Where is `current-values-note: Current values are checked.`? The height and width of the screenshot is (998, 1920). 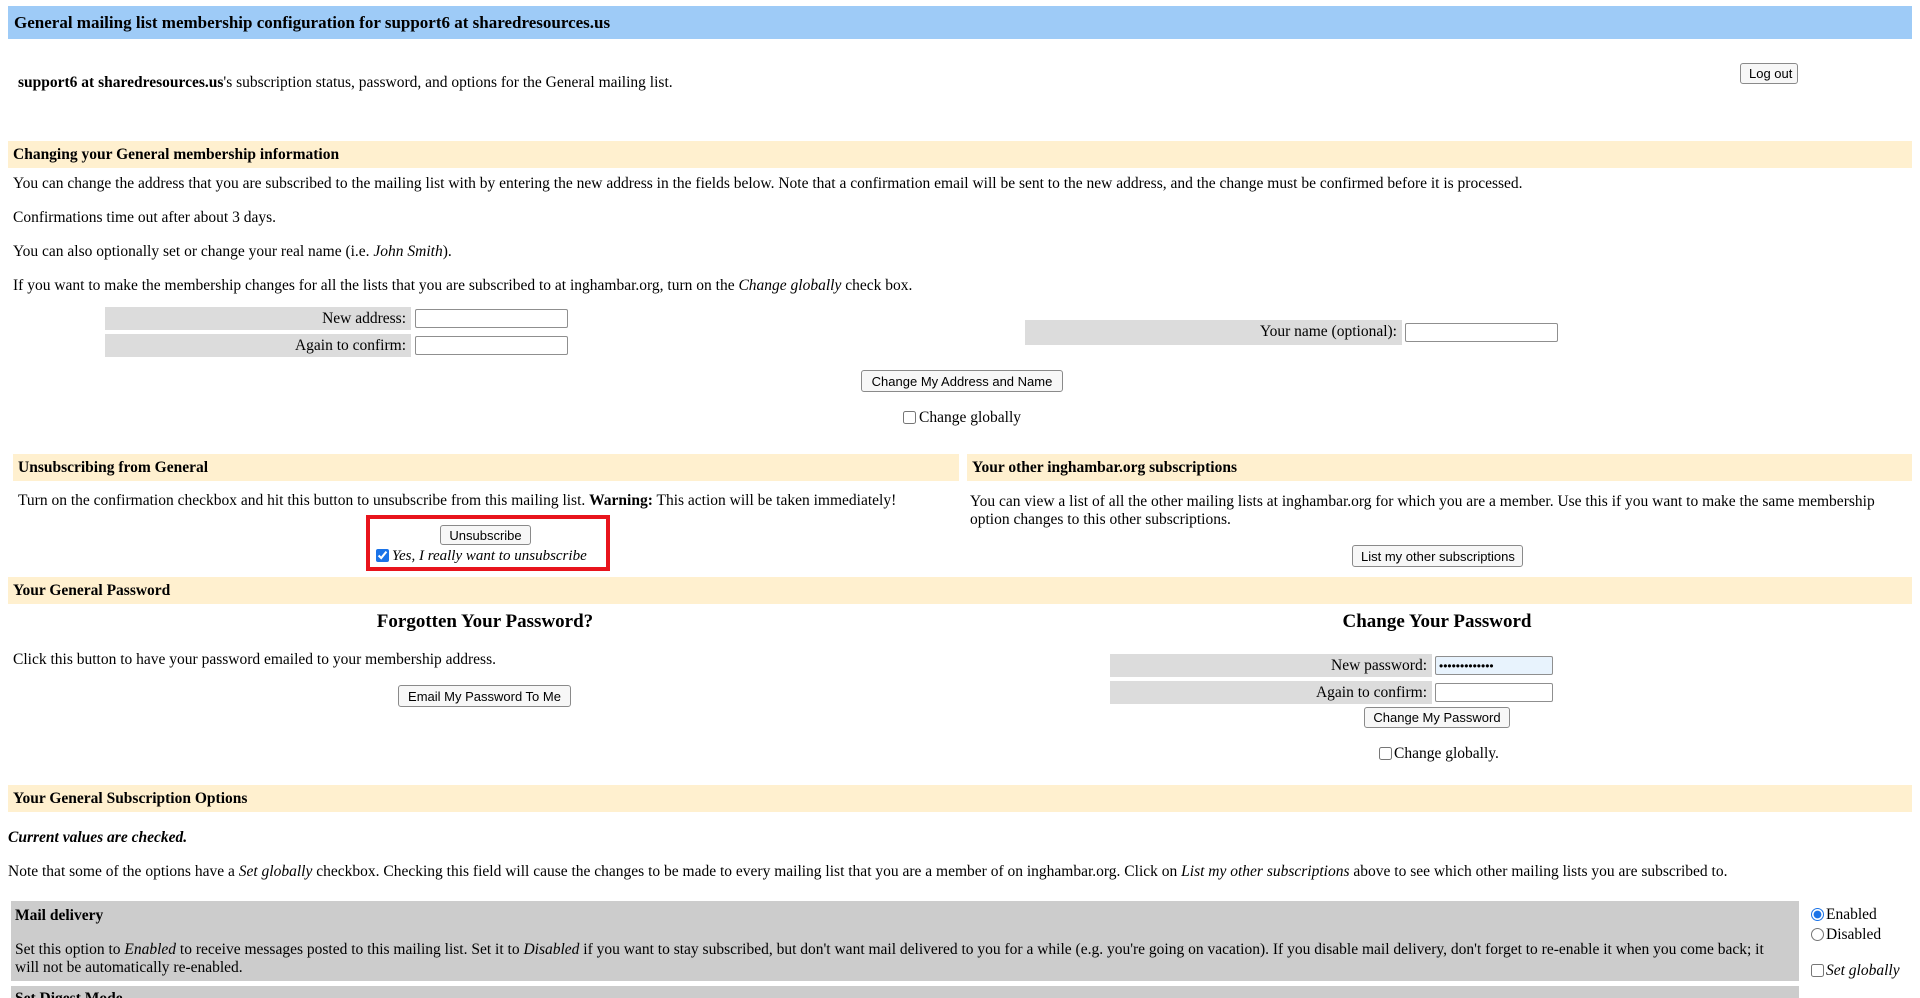 current-values-note: Current values are checked. is located at coordinates (98, 837).